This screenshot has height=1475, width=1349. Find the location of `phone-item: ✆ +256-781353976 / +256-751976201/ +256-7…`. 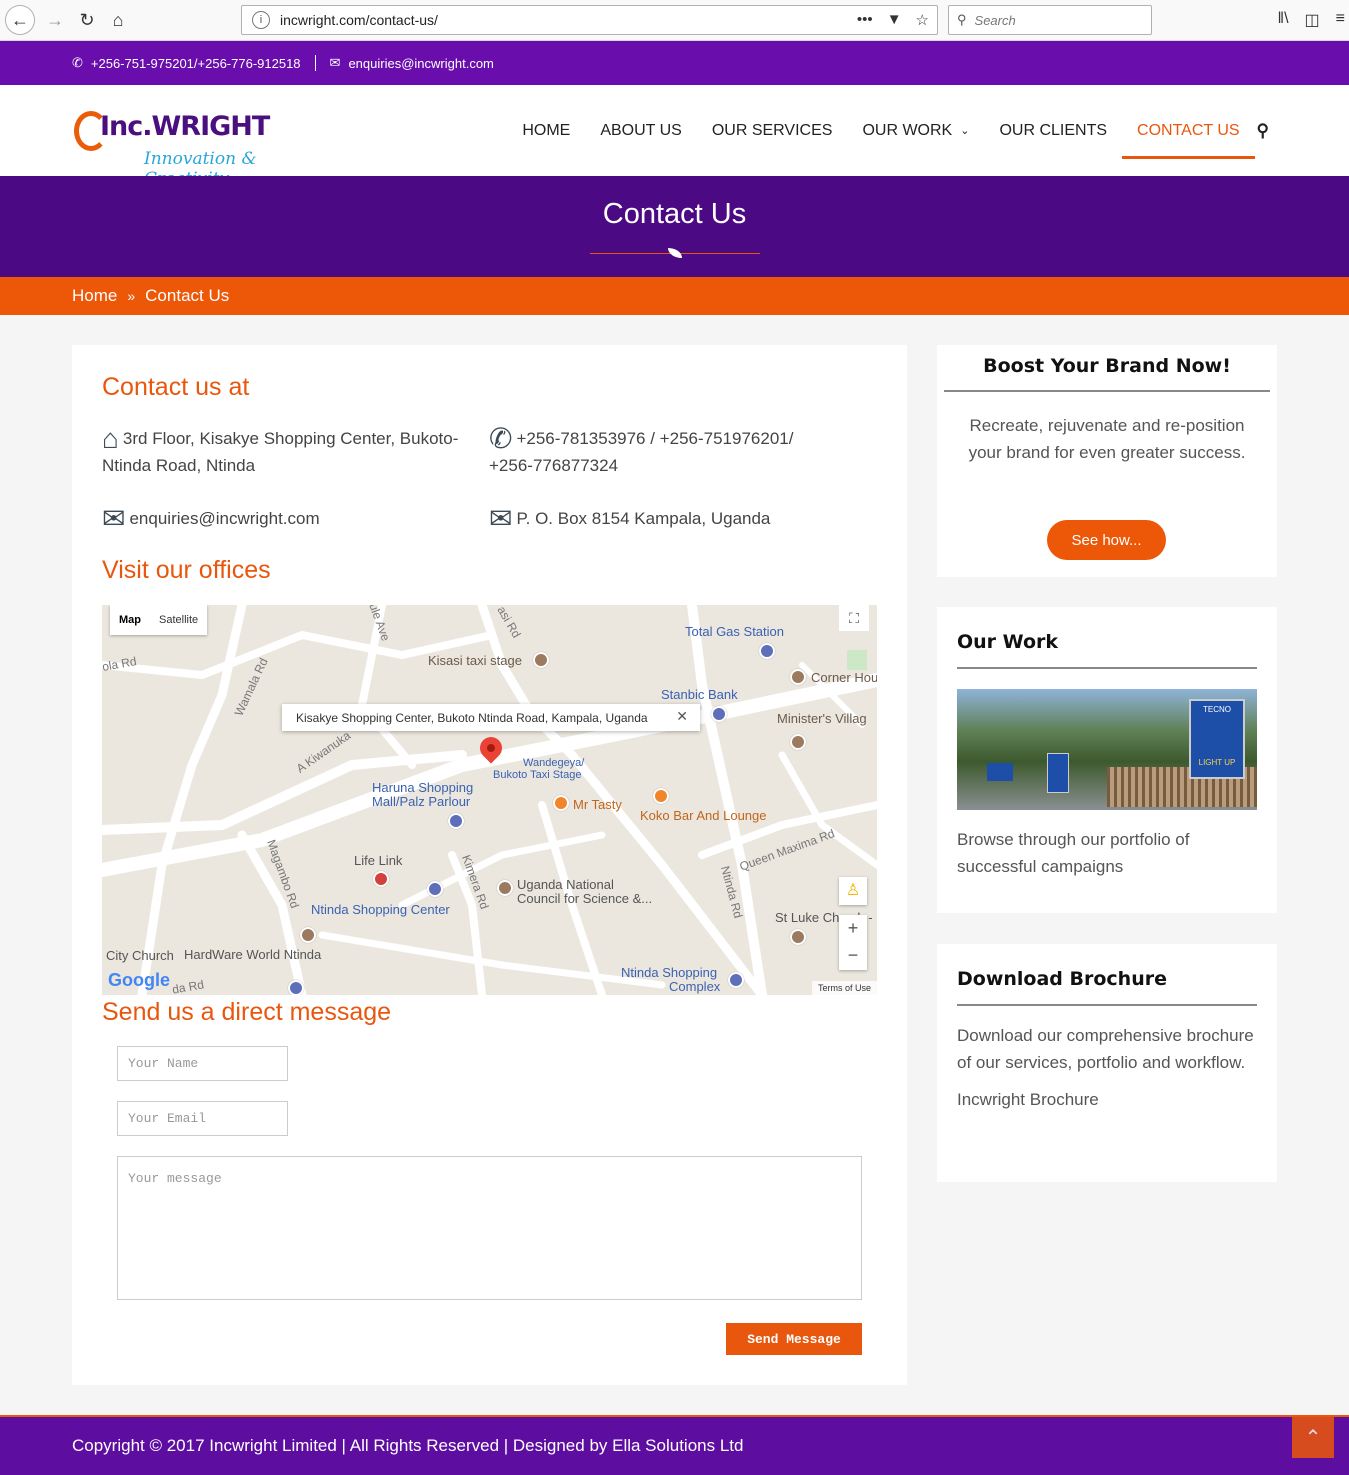

phone-item: ✆ +256-781353976 / +256-751976201/ +256-7… is located at coordinates (659, 452).